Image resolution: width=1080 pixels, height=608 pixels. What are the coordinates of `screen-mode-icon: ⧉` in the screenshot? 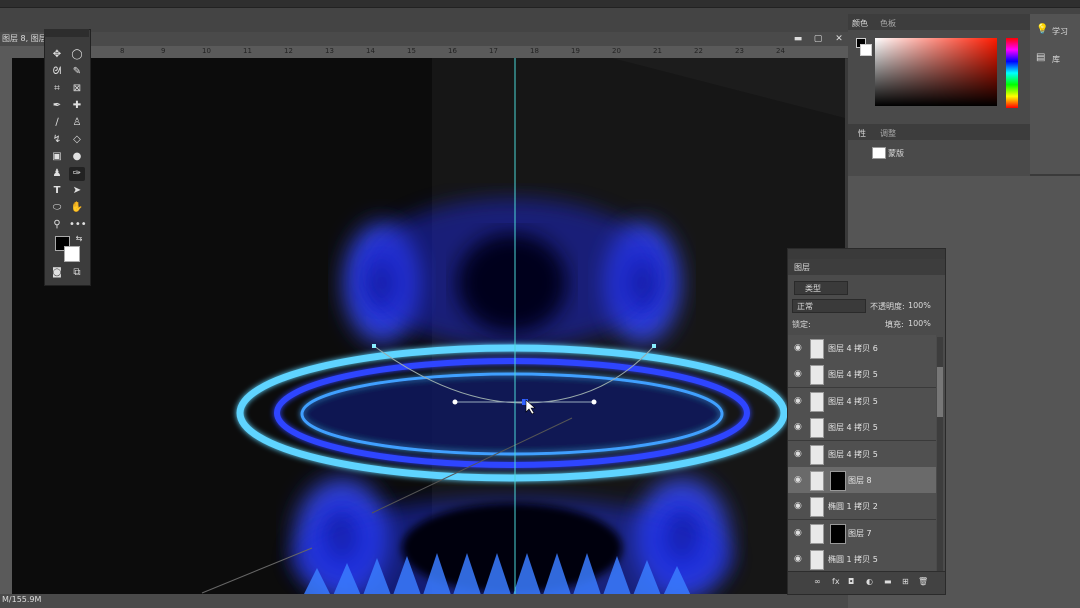 It's located at (77, 273).